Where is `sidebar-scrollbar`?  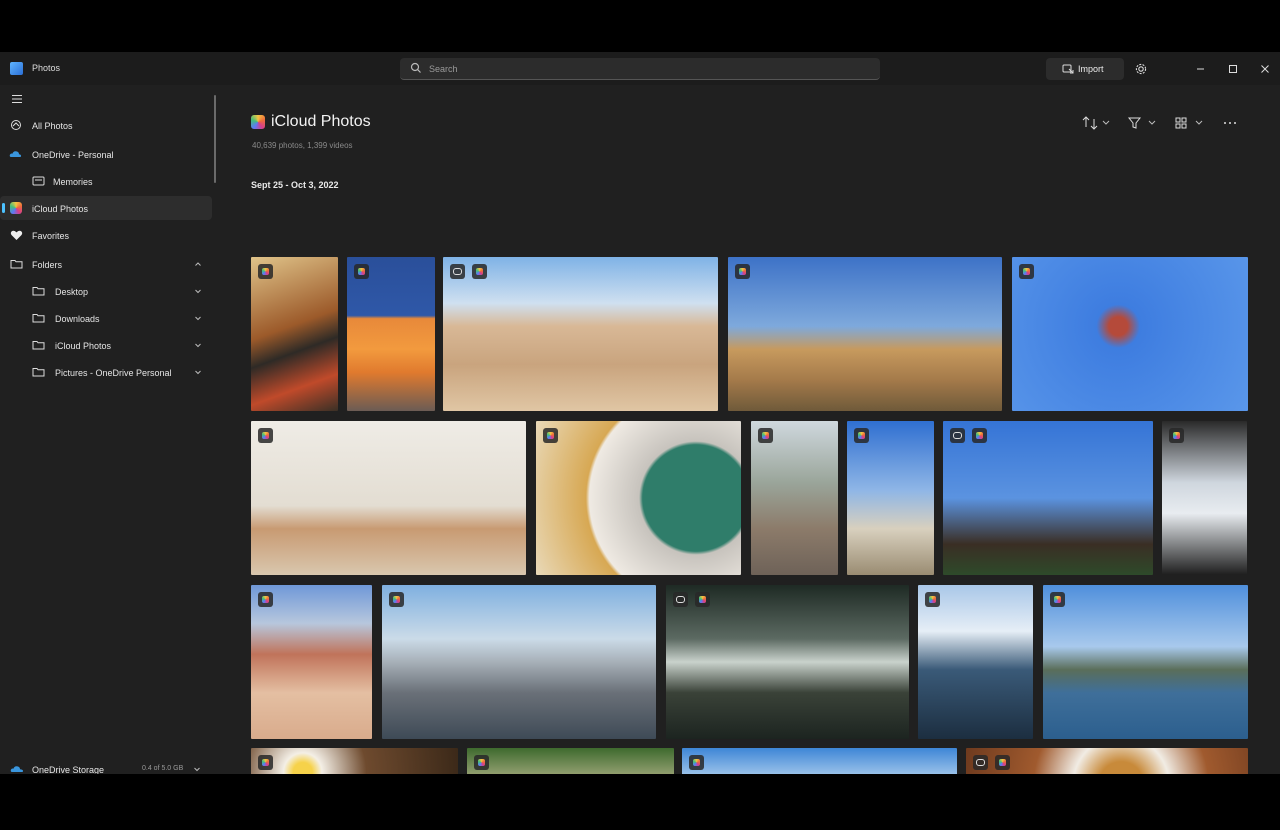 sidebar-scrollbar is located at coordinates (215, 139).